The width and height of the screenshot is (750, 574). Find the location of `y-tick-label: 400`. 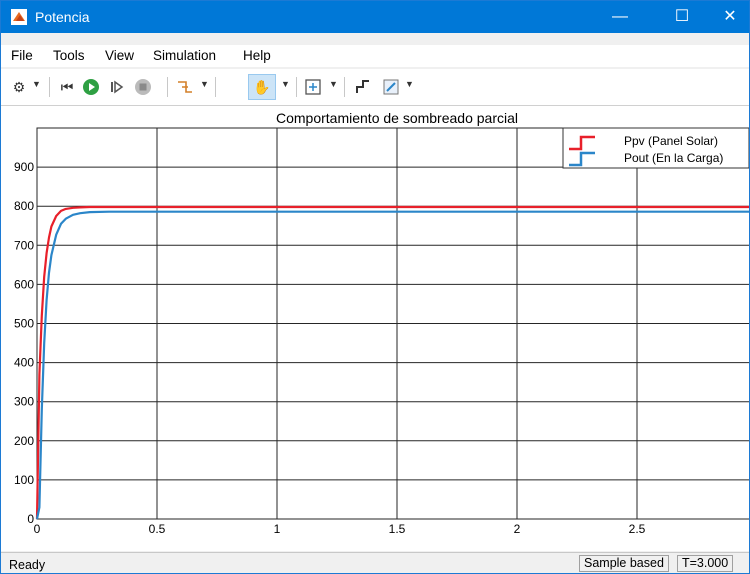

y-tick-label: 400 is located at coordinates (24, 363).